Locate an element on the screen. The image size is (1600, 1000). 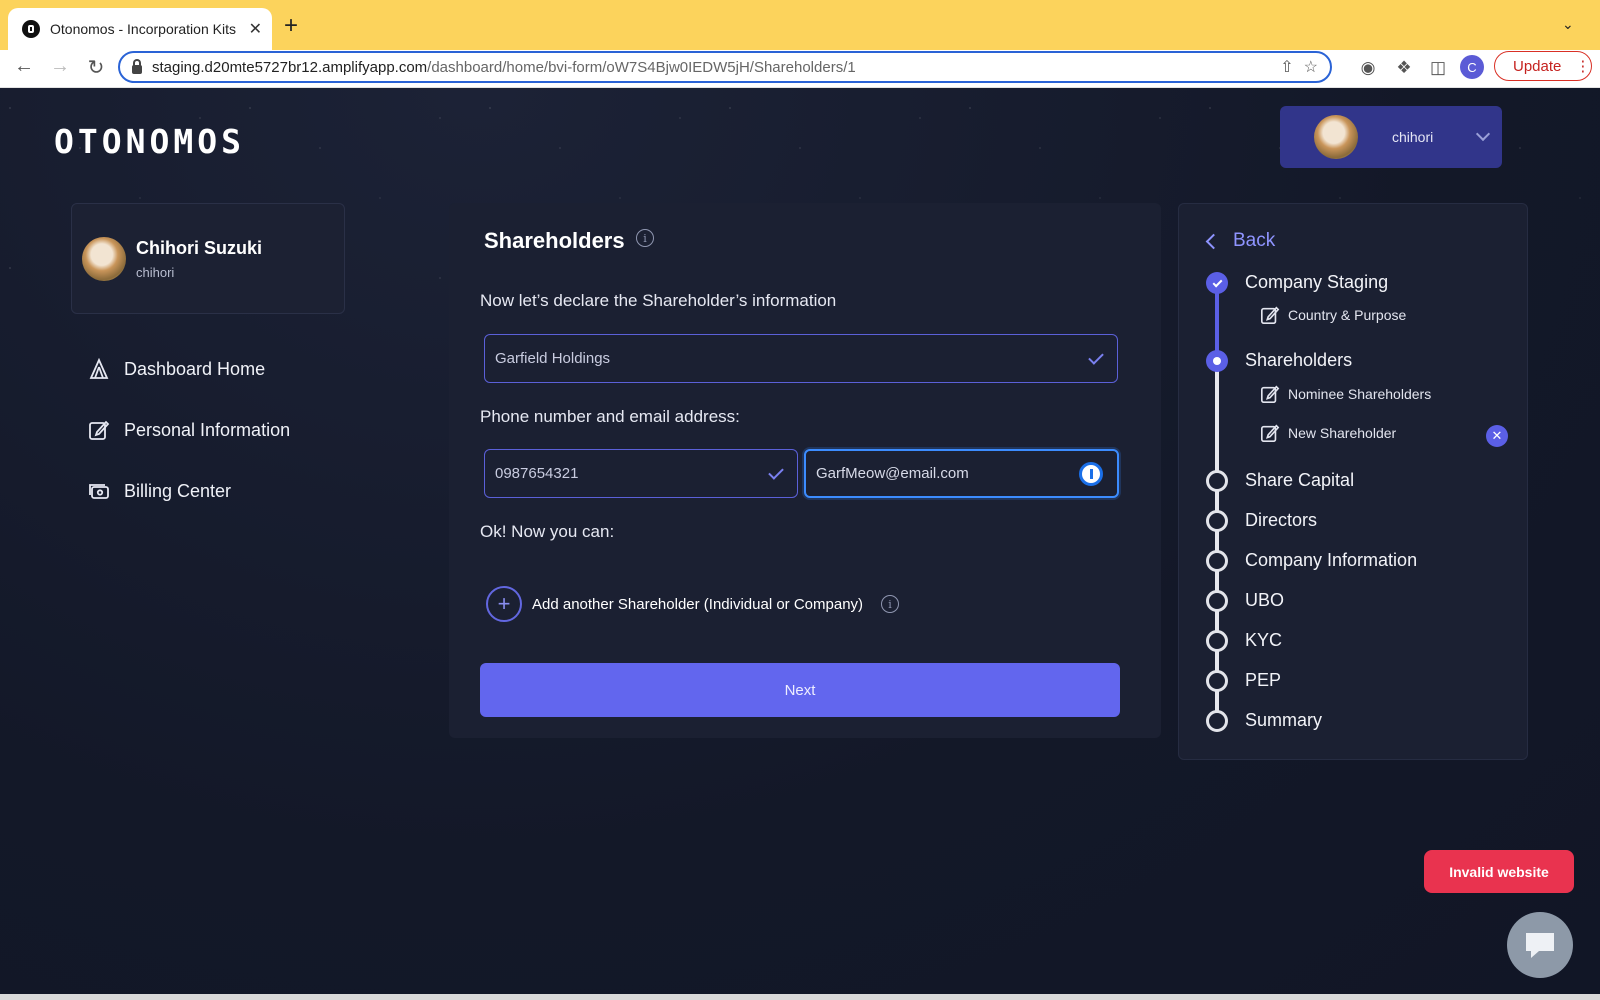
sidebar-item-label: Billing Center is located at coordinates (178, 490).